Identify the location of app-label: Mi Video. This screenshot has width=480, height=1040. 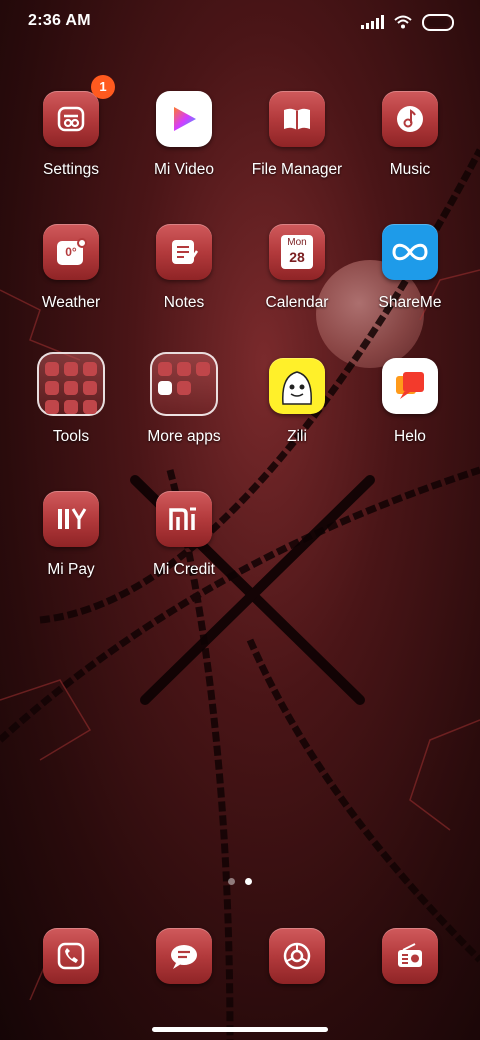
(184, 169).